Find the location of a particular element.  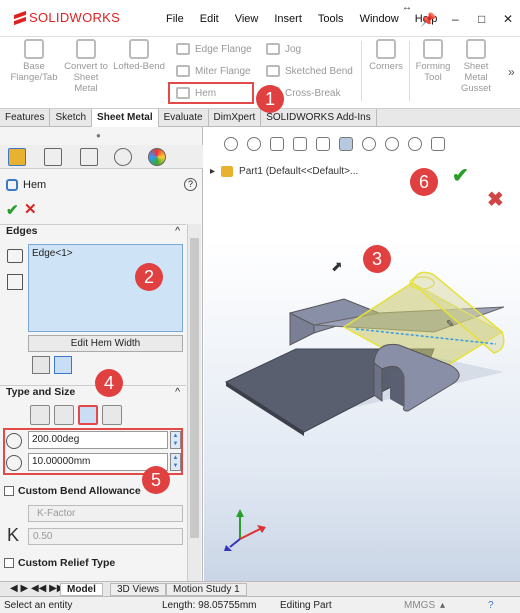

hem-rolled-button is located at coordinates (112, 415).